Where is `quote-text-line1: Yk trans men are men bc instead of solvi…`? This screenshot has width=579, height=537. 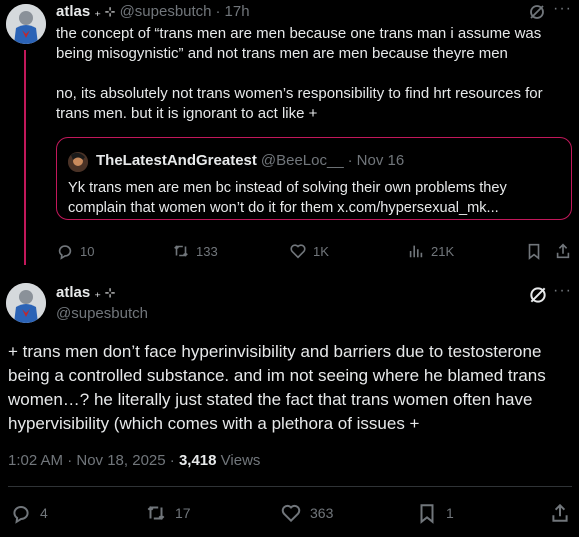 quote-text-line1: Yk trans men are men bc instead of solvi… is located at coordinates (287, 188).